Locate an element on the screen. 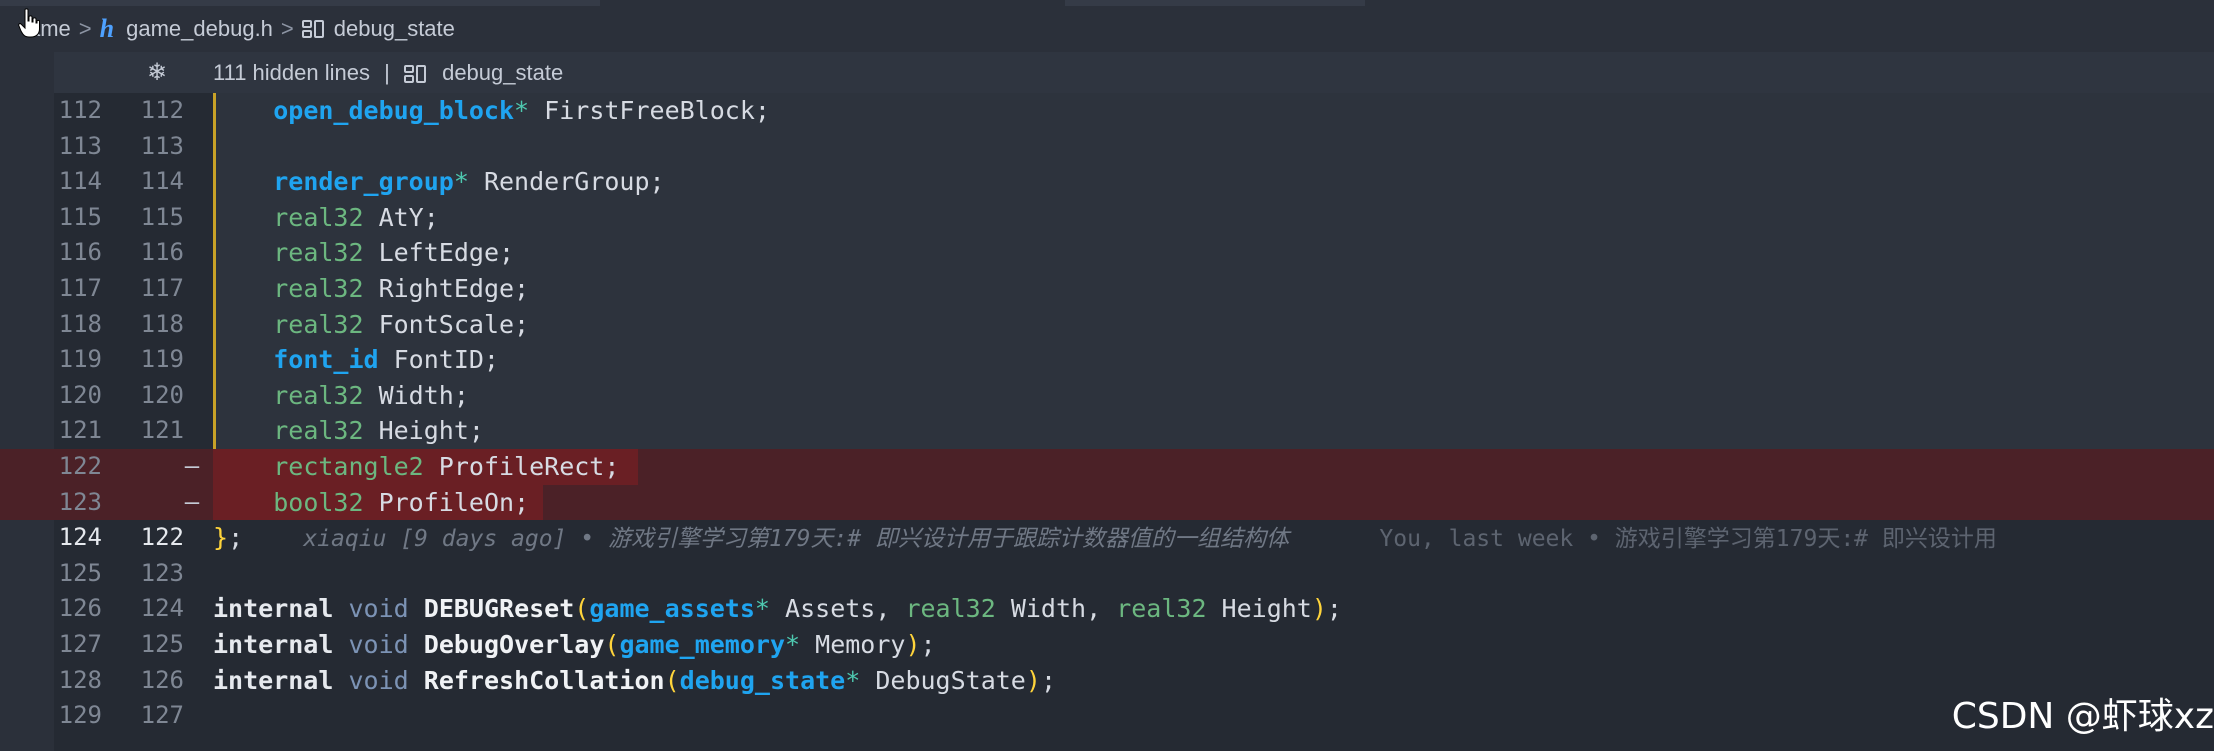  git-blame-annotation-secondary: You, last week • 游戏引擎学习第179天:# 即兴设计用 is located at coordinates (1688, 539).